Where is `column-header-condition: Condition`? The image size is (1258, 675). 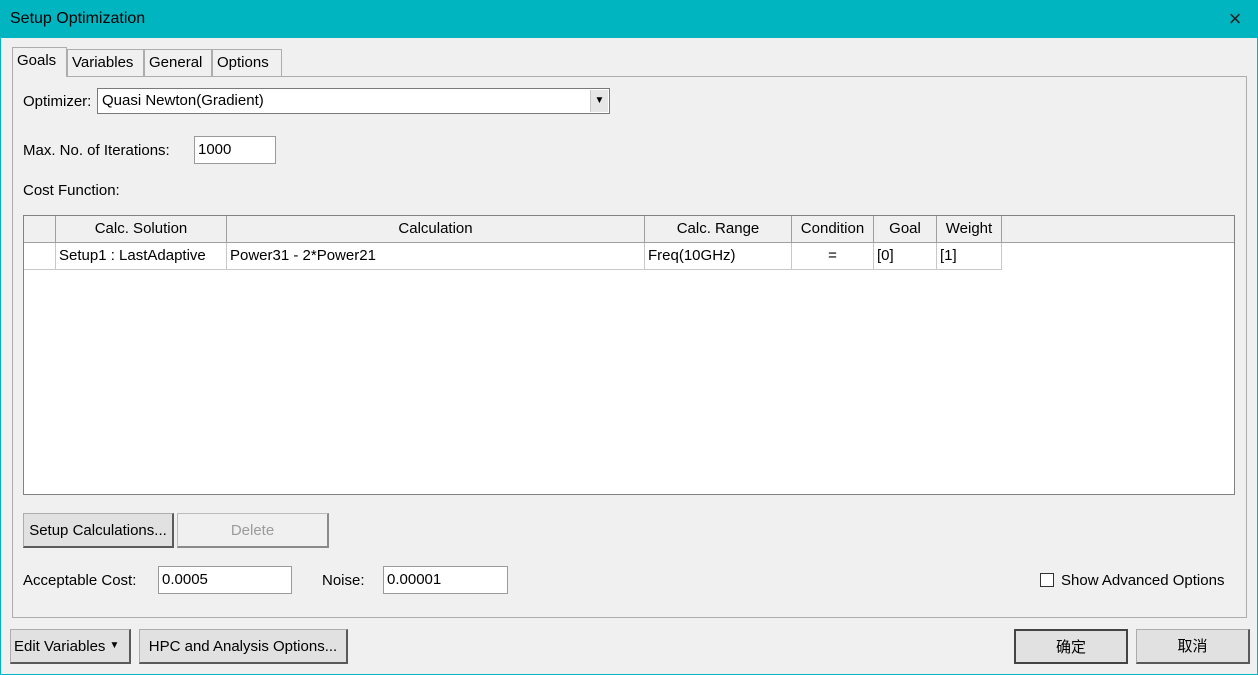 column-header-condition: Condition is located at coordinates (833, 229).